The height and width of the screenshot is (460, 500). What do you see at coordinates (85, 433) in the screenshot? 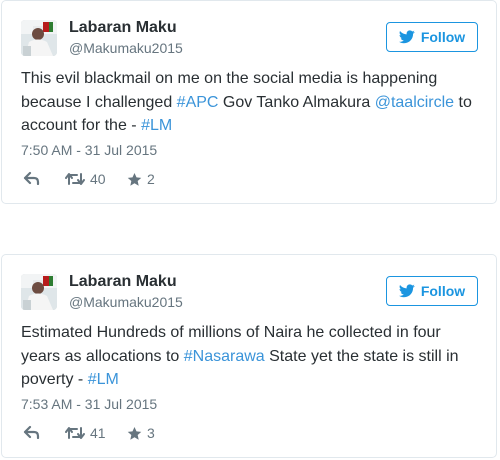
I see `retweet-button: 41` at bounding box center [85, 433].